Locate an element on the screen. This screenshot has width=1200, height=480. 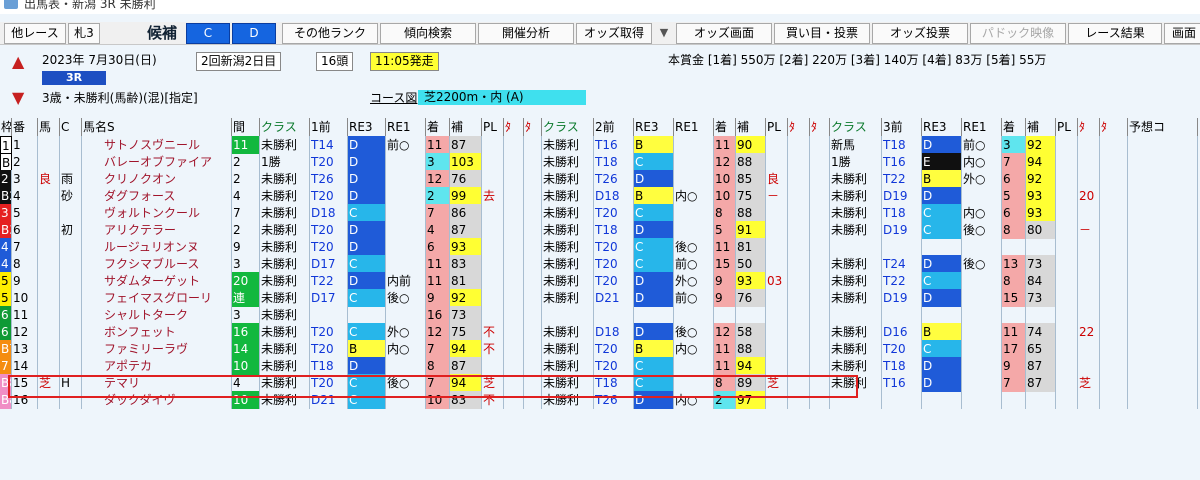
cell-waku: 5 is located at coordinates (6, 281).